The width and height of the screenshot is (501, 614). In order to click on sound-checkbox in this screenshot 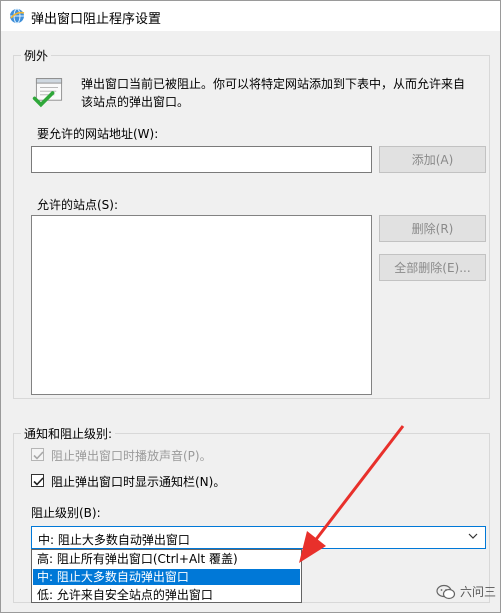, I will do `click(37, 454)`.